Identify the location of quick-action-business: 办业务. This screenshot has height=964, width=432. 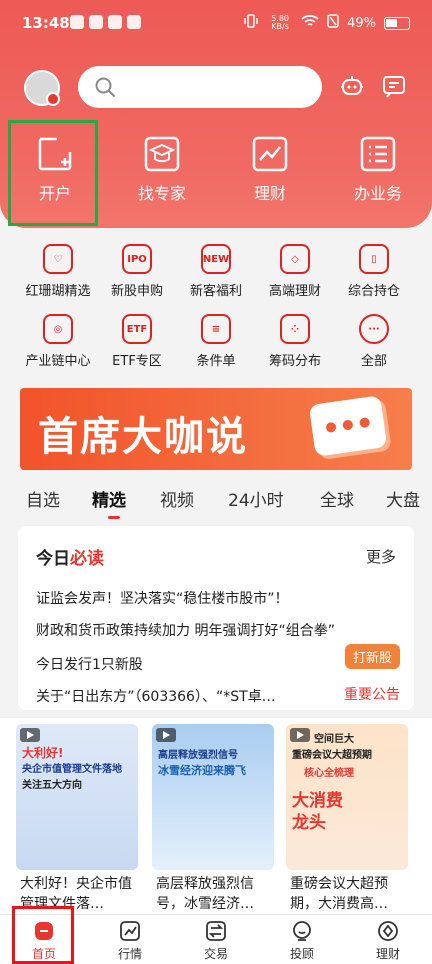
(378, 170).